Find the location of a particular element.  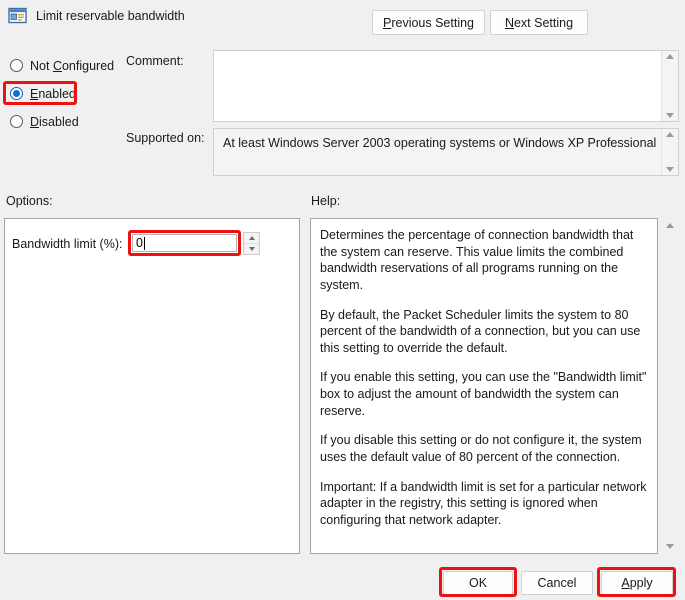

spinner-down-icon is located at coordinates (251, 249).